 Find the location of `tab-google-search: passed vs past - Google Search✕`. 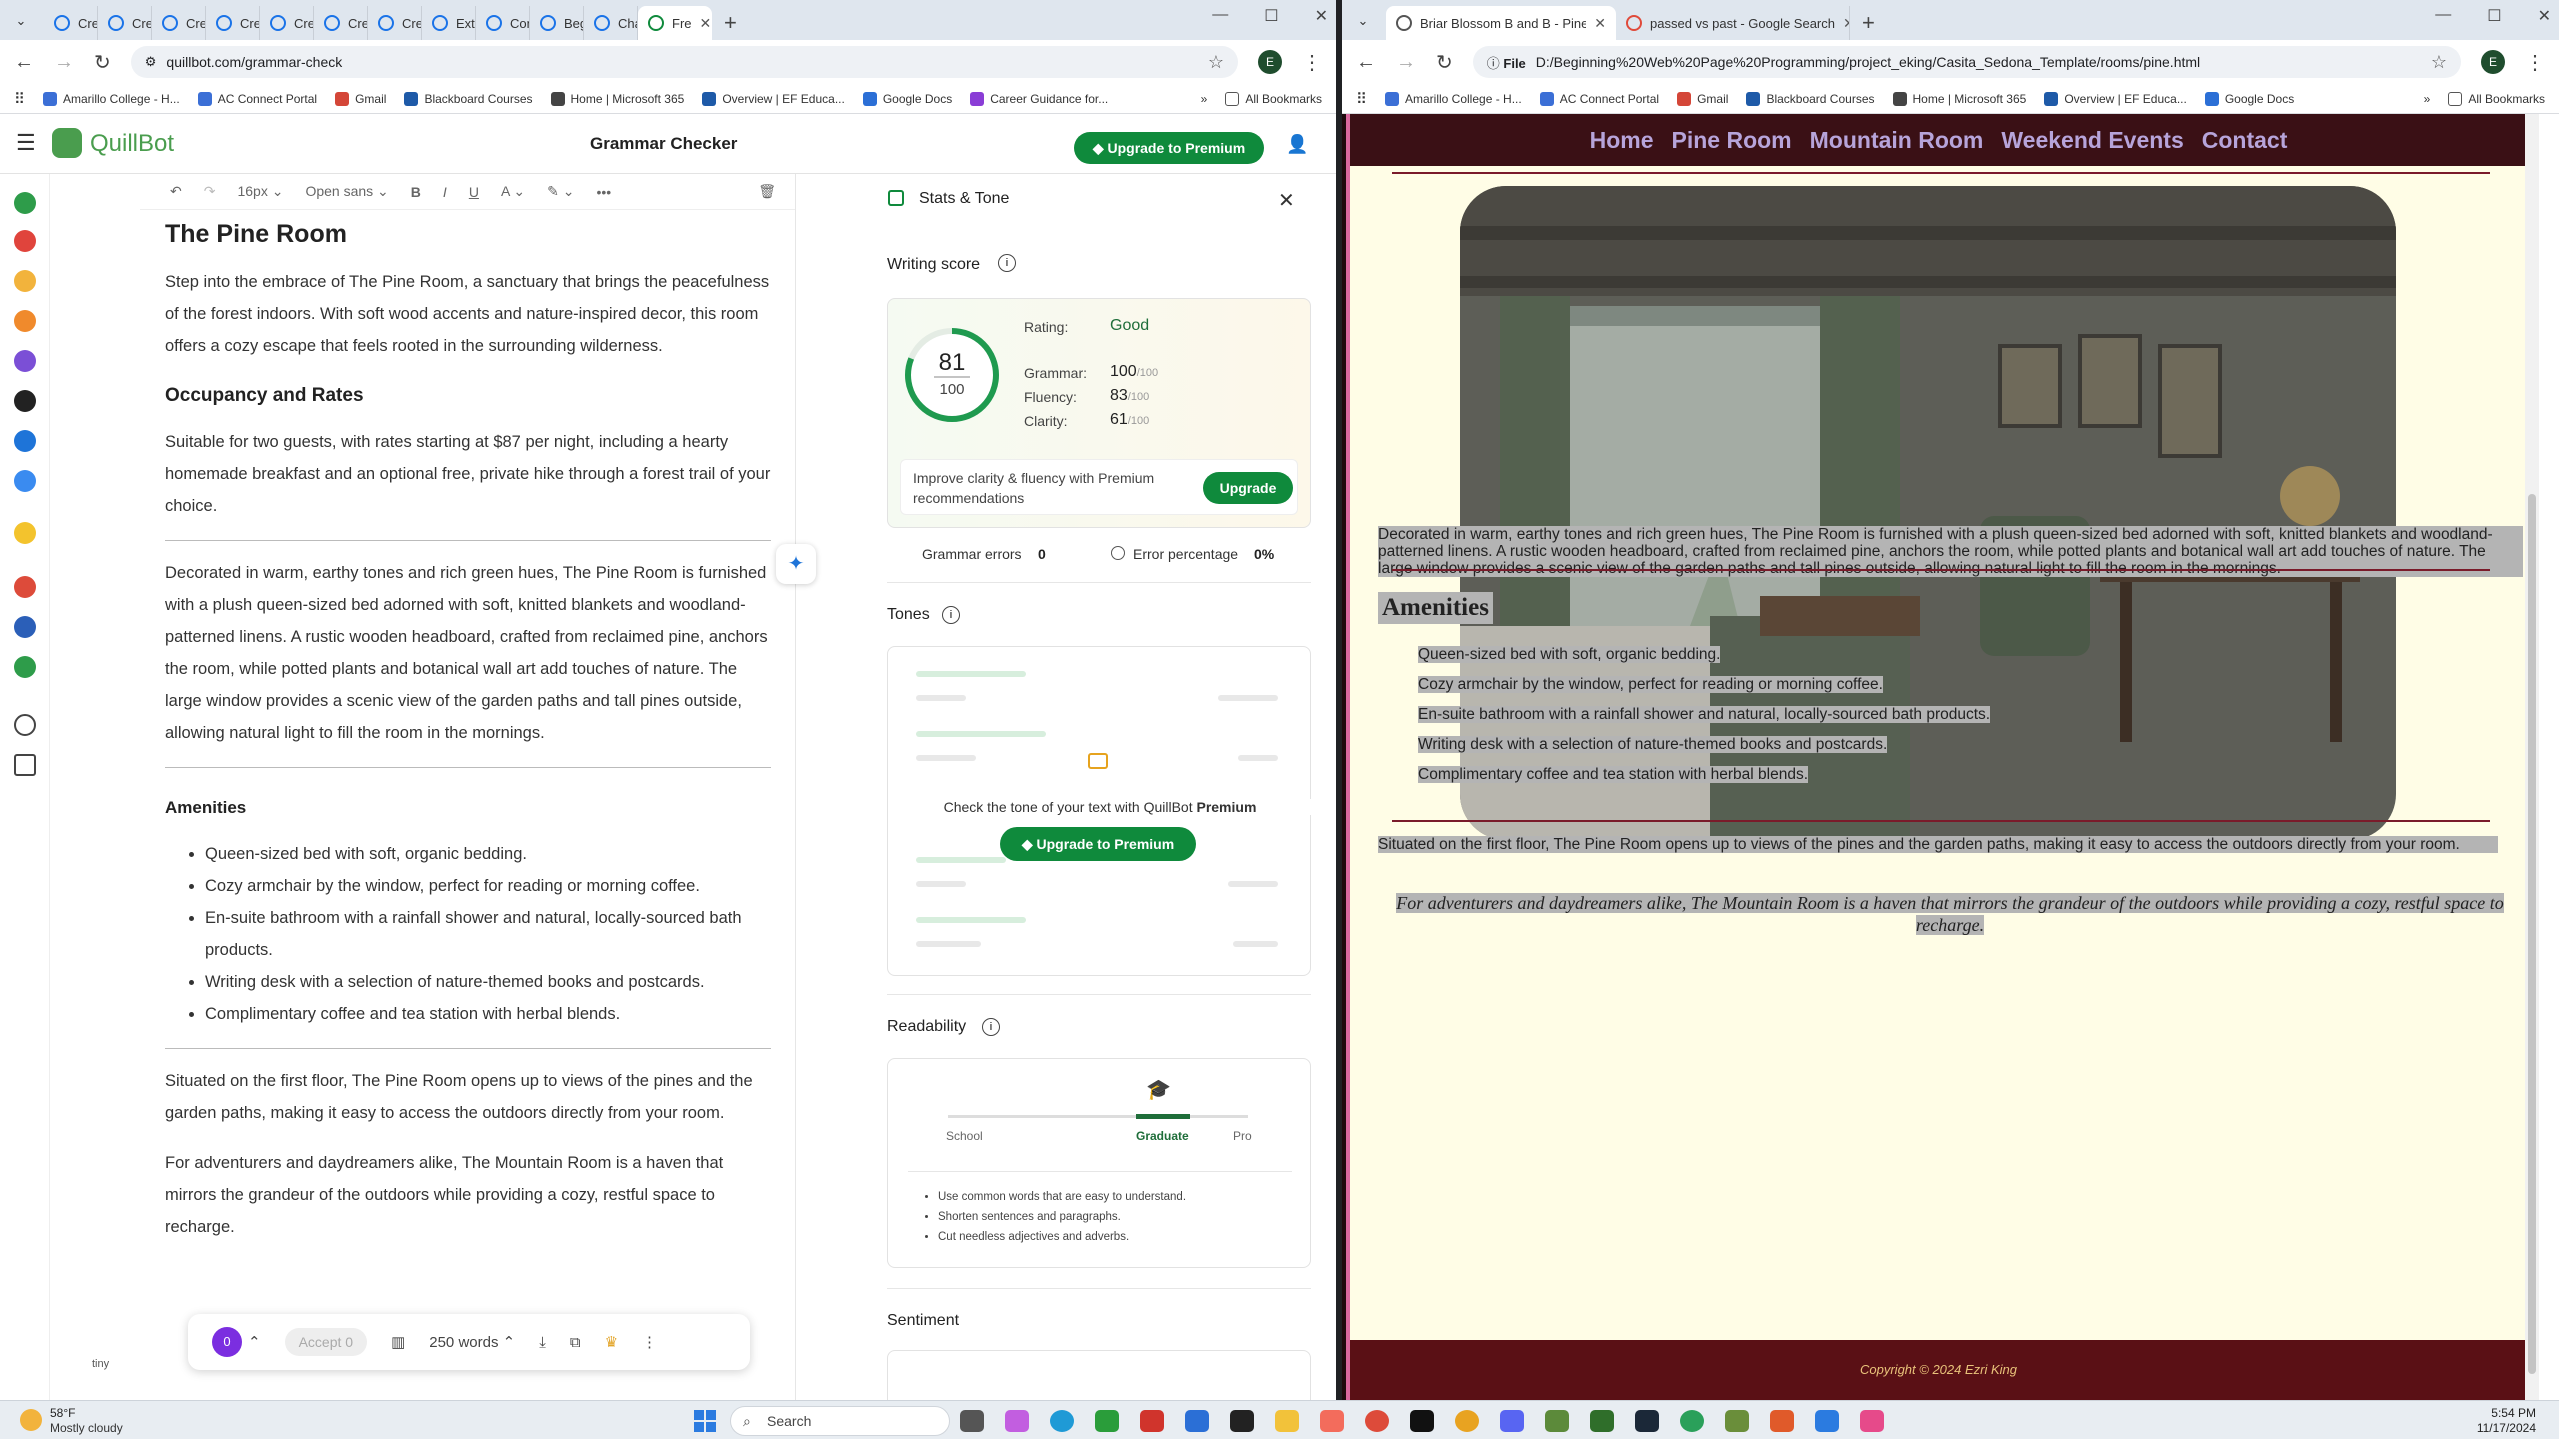

tab-google-search: passed vs past - Google Search✕ is located at coordinates (1733, 23).